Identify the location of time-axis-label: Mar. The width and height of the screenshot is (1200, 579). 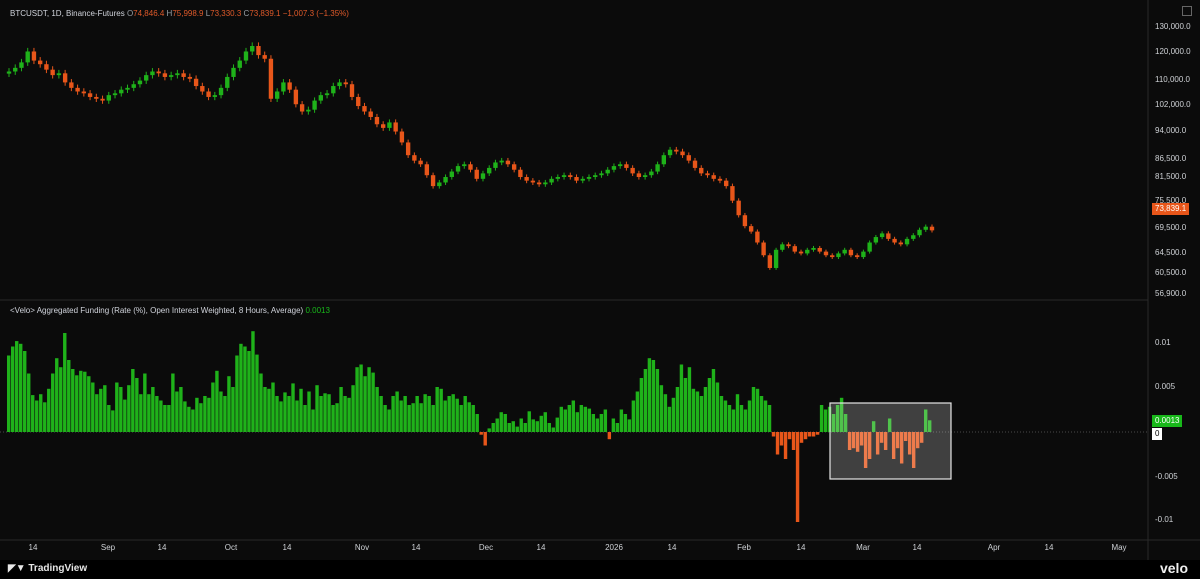
(863, 547).